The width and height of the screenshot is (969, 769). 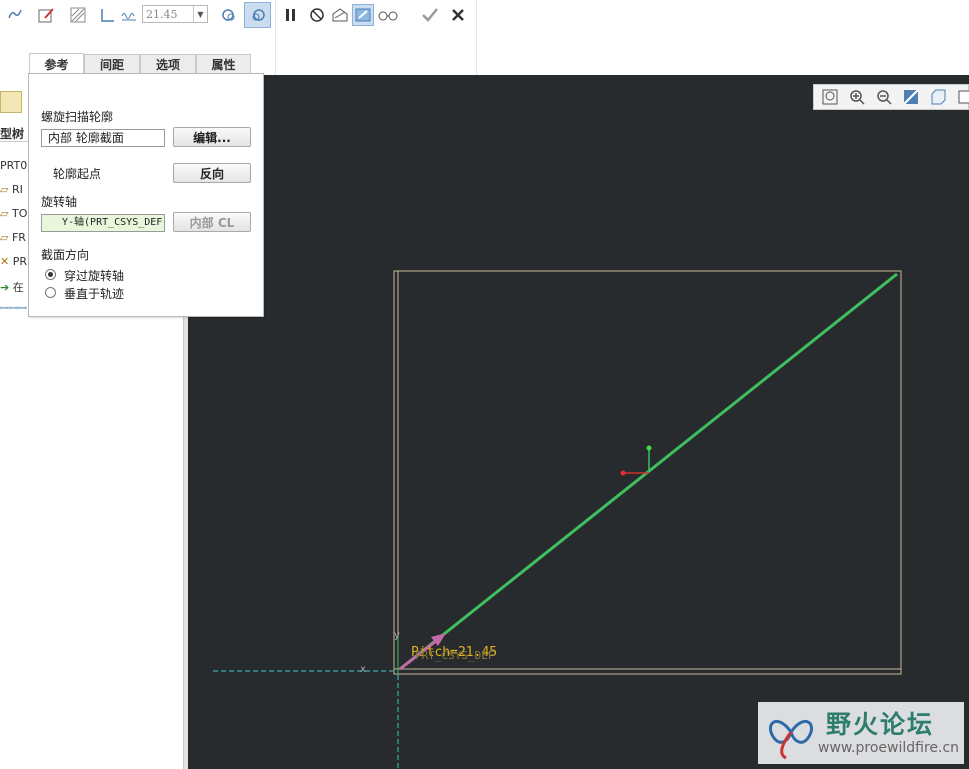 I want to click on tree-item: ▱ RI, so click(x=11, y=189).